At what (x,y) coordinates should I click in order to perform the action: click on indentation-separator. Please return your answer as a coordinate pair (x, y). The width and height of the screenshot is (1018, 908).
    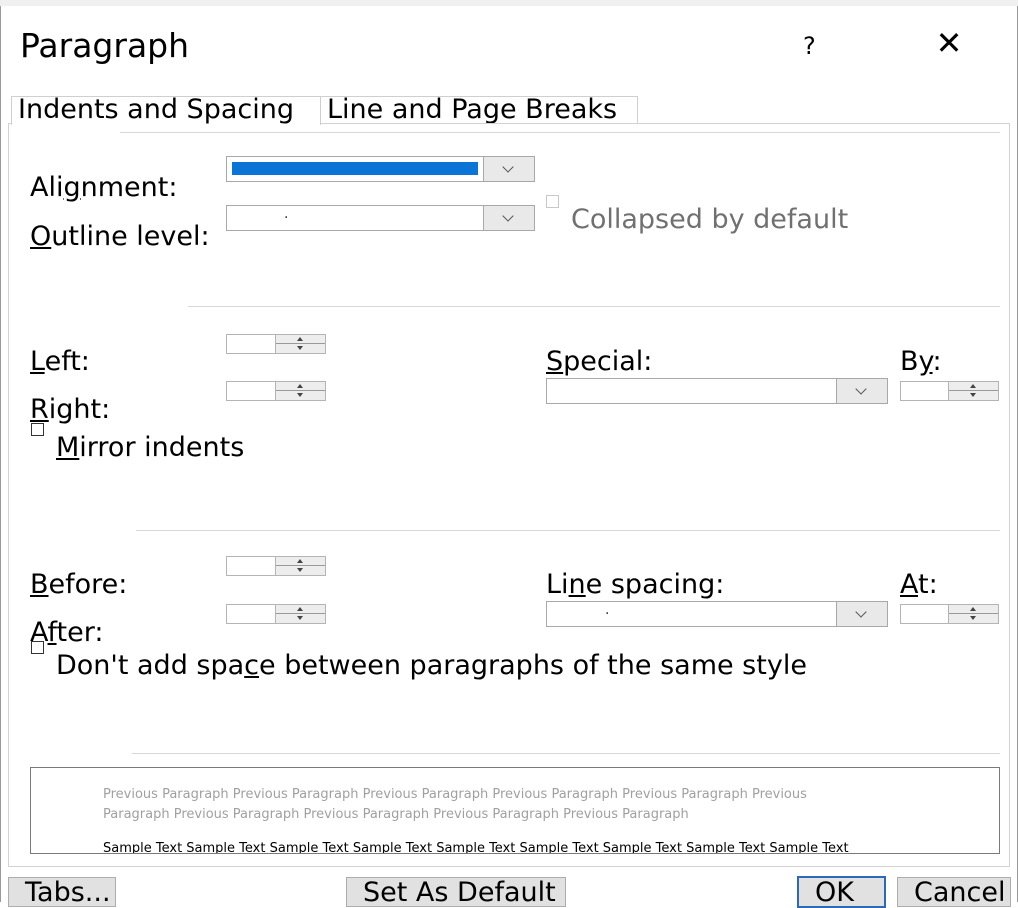
    Looking at the image, I should click on (594, 306).